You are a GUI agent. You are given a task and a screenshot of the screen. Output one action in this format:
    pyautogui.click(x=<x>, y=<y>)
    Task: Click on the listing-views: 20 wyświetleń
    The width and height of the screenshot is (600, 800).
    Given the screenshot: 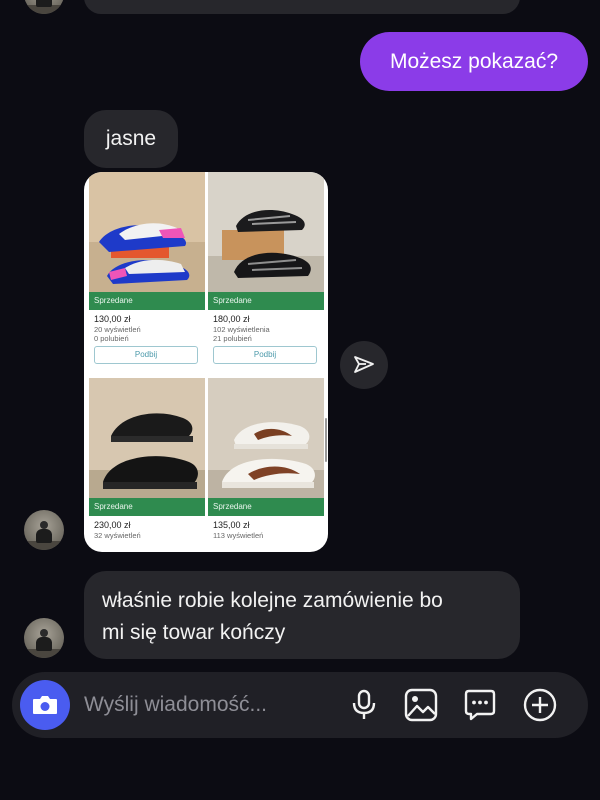 What is the action you would take?
    pyautogui.click(x=117, y=329)
    